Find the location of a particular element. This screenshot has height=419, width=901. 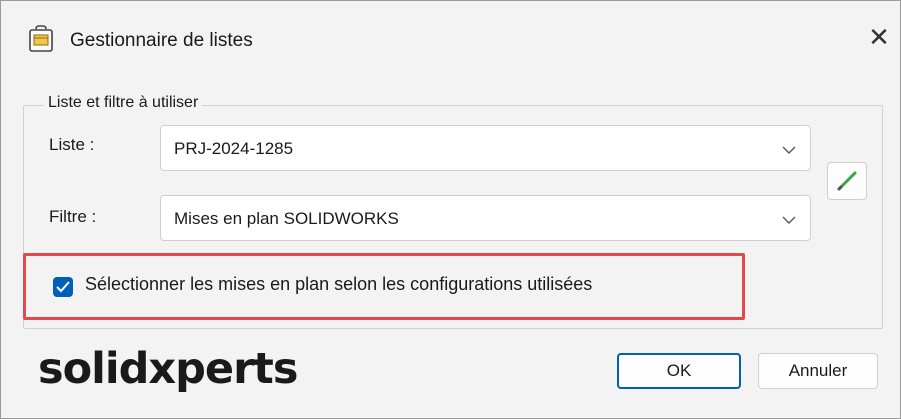

close-icon: ✕ is located at coordinates (879, 38).